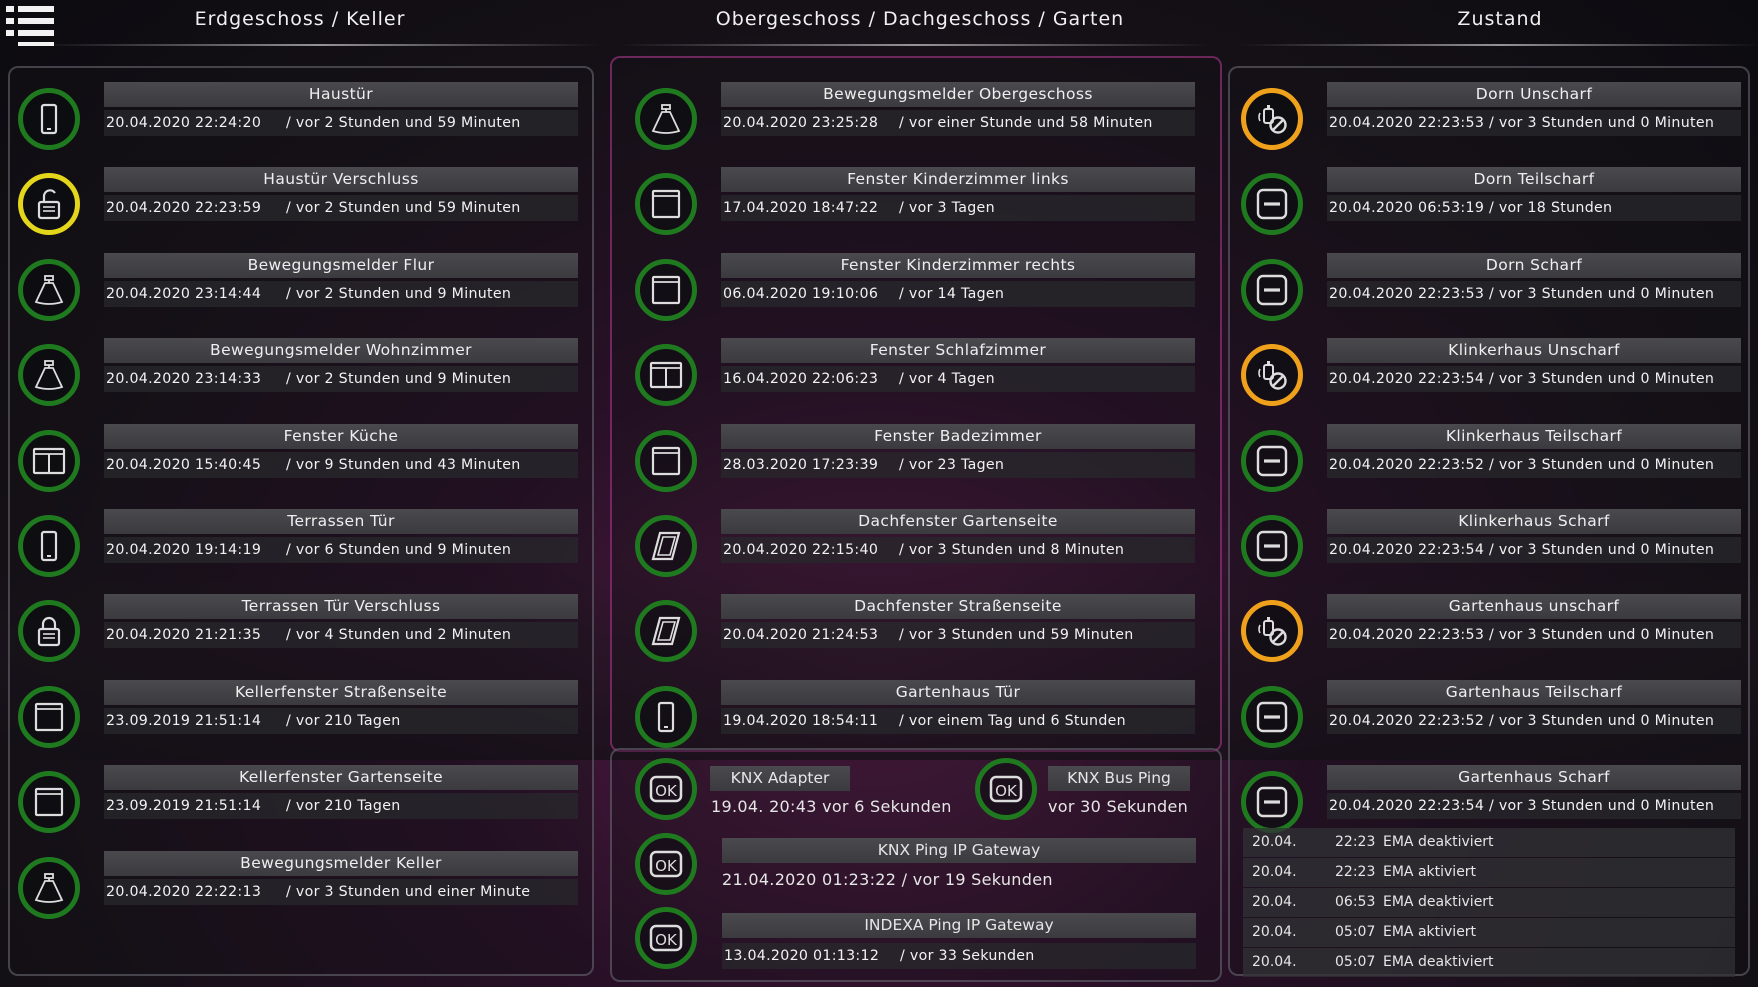  What do you see at coordinates (1016, 635) in the screenshot?
I see `relative-time-text: / vor 3 Stunden und 59 Minuten` at bounding box center [1016, 635].